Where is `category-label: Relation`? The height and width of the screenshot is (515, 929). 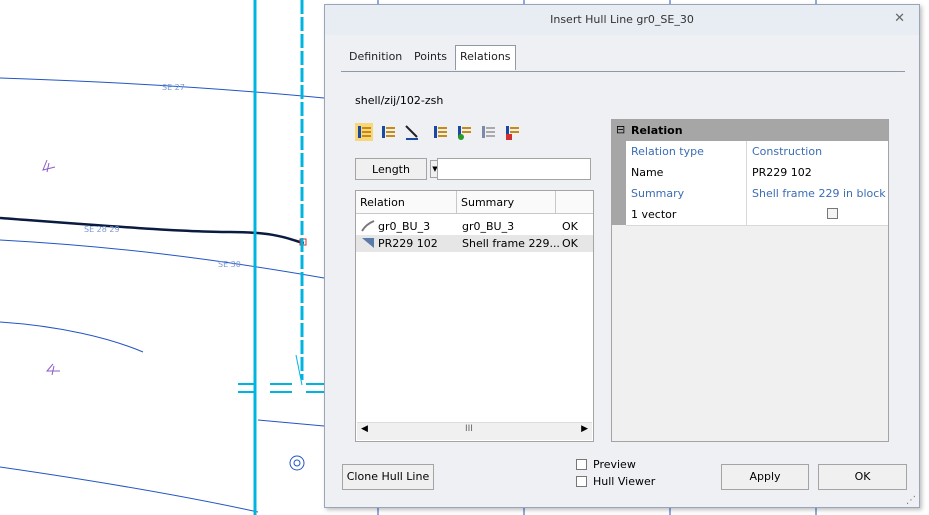
category-label: Relation is located at coordinates (657, 130).